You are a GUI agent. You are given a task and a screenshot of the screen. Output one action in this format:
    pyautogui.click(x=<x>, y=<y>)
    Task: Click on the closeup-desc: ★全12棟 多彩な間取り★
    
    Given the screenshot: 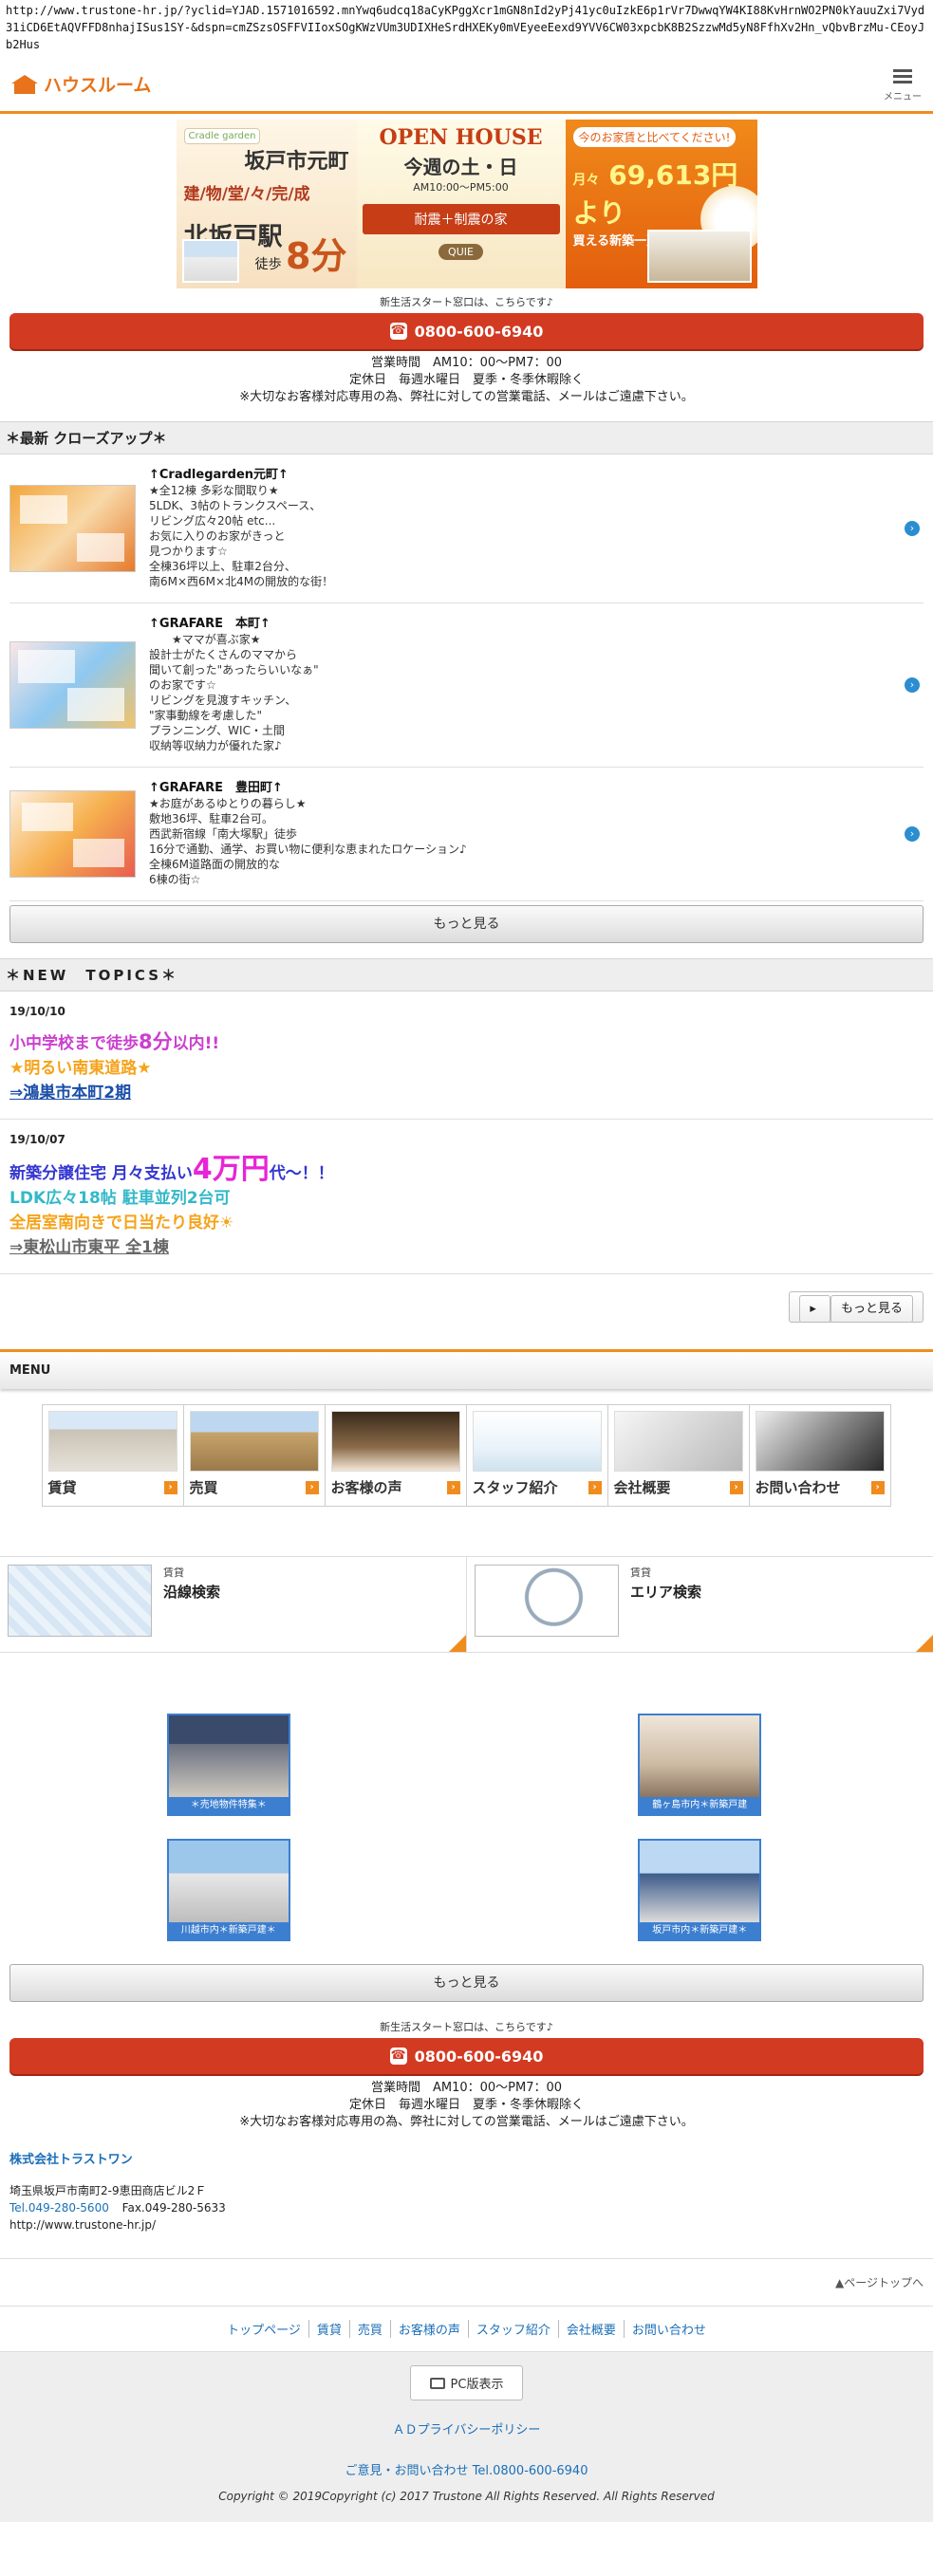 What is the action you would take?
    pyautogui.click(x=214, y=490)
    